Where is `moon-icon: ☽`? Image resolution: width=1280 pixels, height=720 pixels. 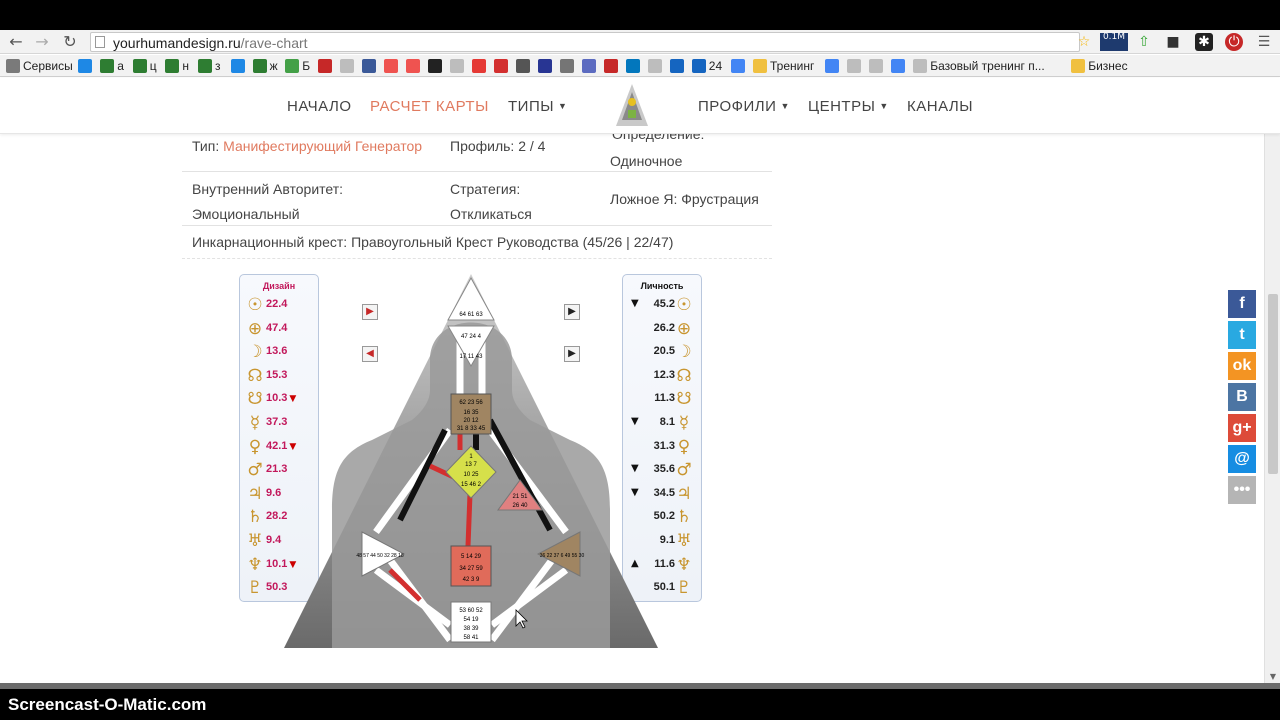
moon-icon: ☽ is located at coordinates (684, 352).